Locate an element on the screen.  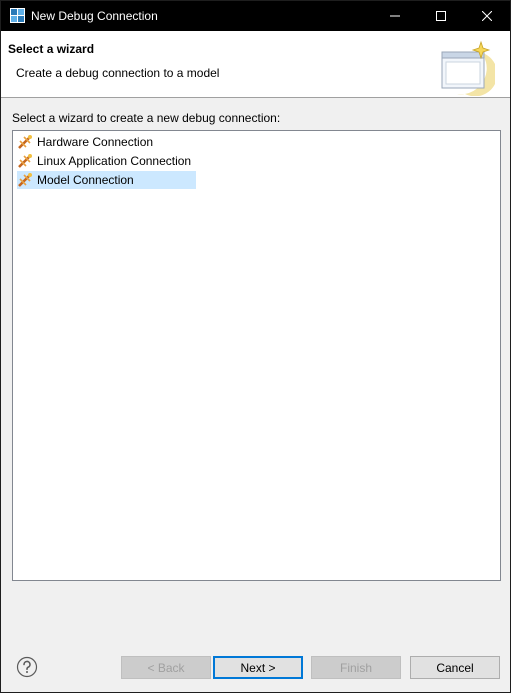
tree-item-model-connection: Model Connection is located at coordinates (106, 180).